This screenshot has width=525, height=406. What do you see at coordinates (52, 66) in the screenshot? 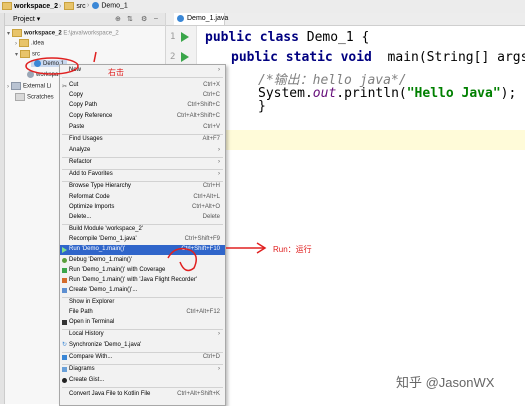
I see `highlight-circle` at bounding box center [52, 66].